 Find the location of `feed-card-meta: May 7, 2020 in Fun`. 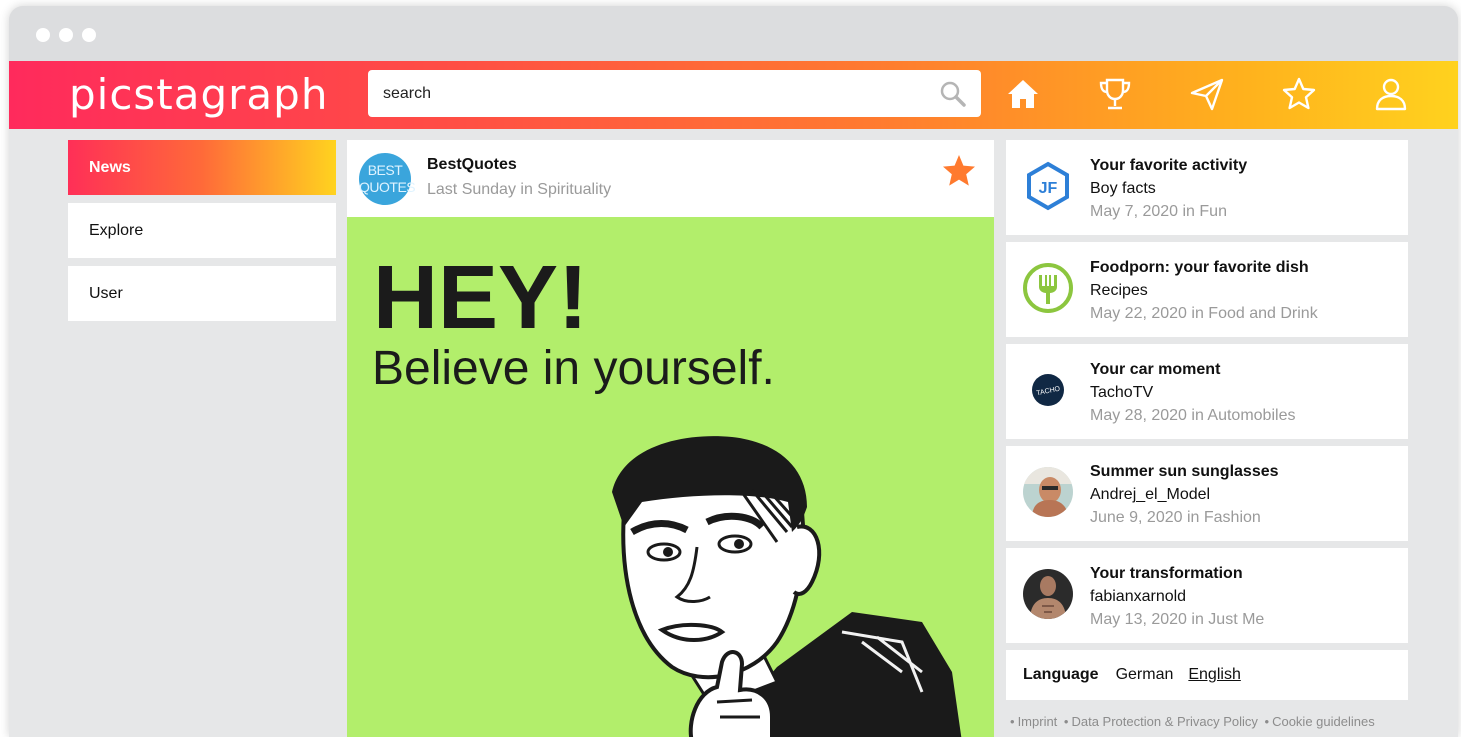

feed-card-meta: May 7, 2020 in Fun is located at coordinates (1158, 211).